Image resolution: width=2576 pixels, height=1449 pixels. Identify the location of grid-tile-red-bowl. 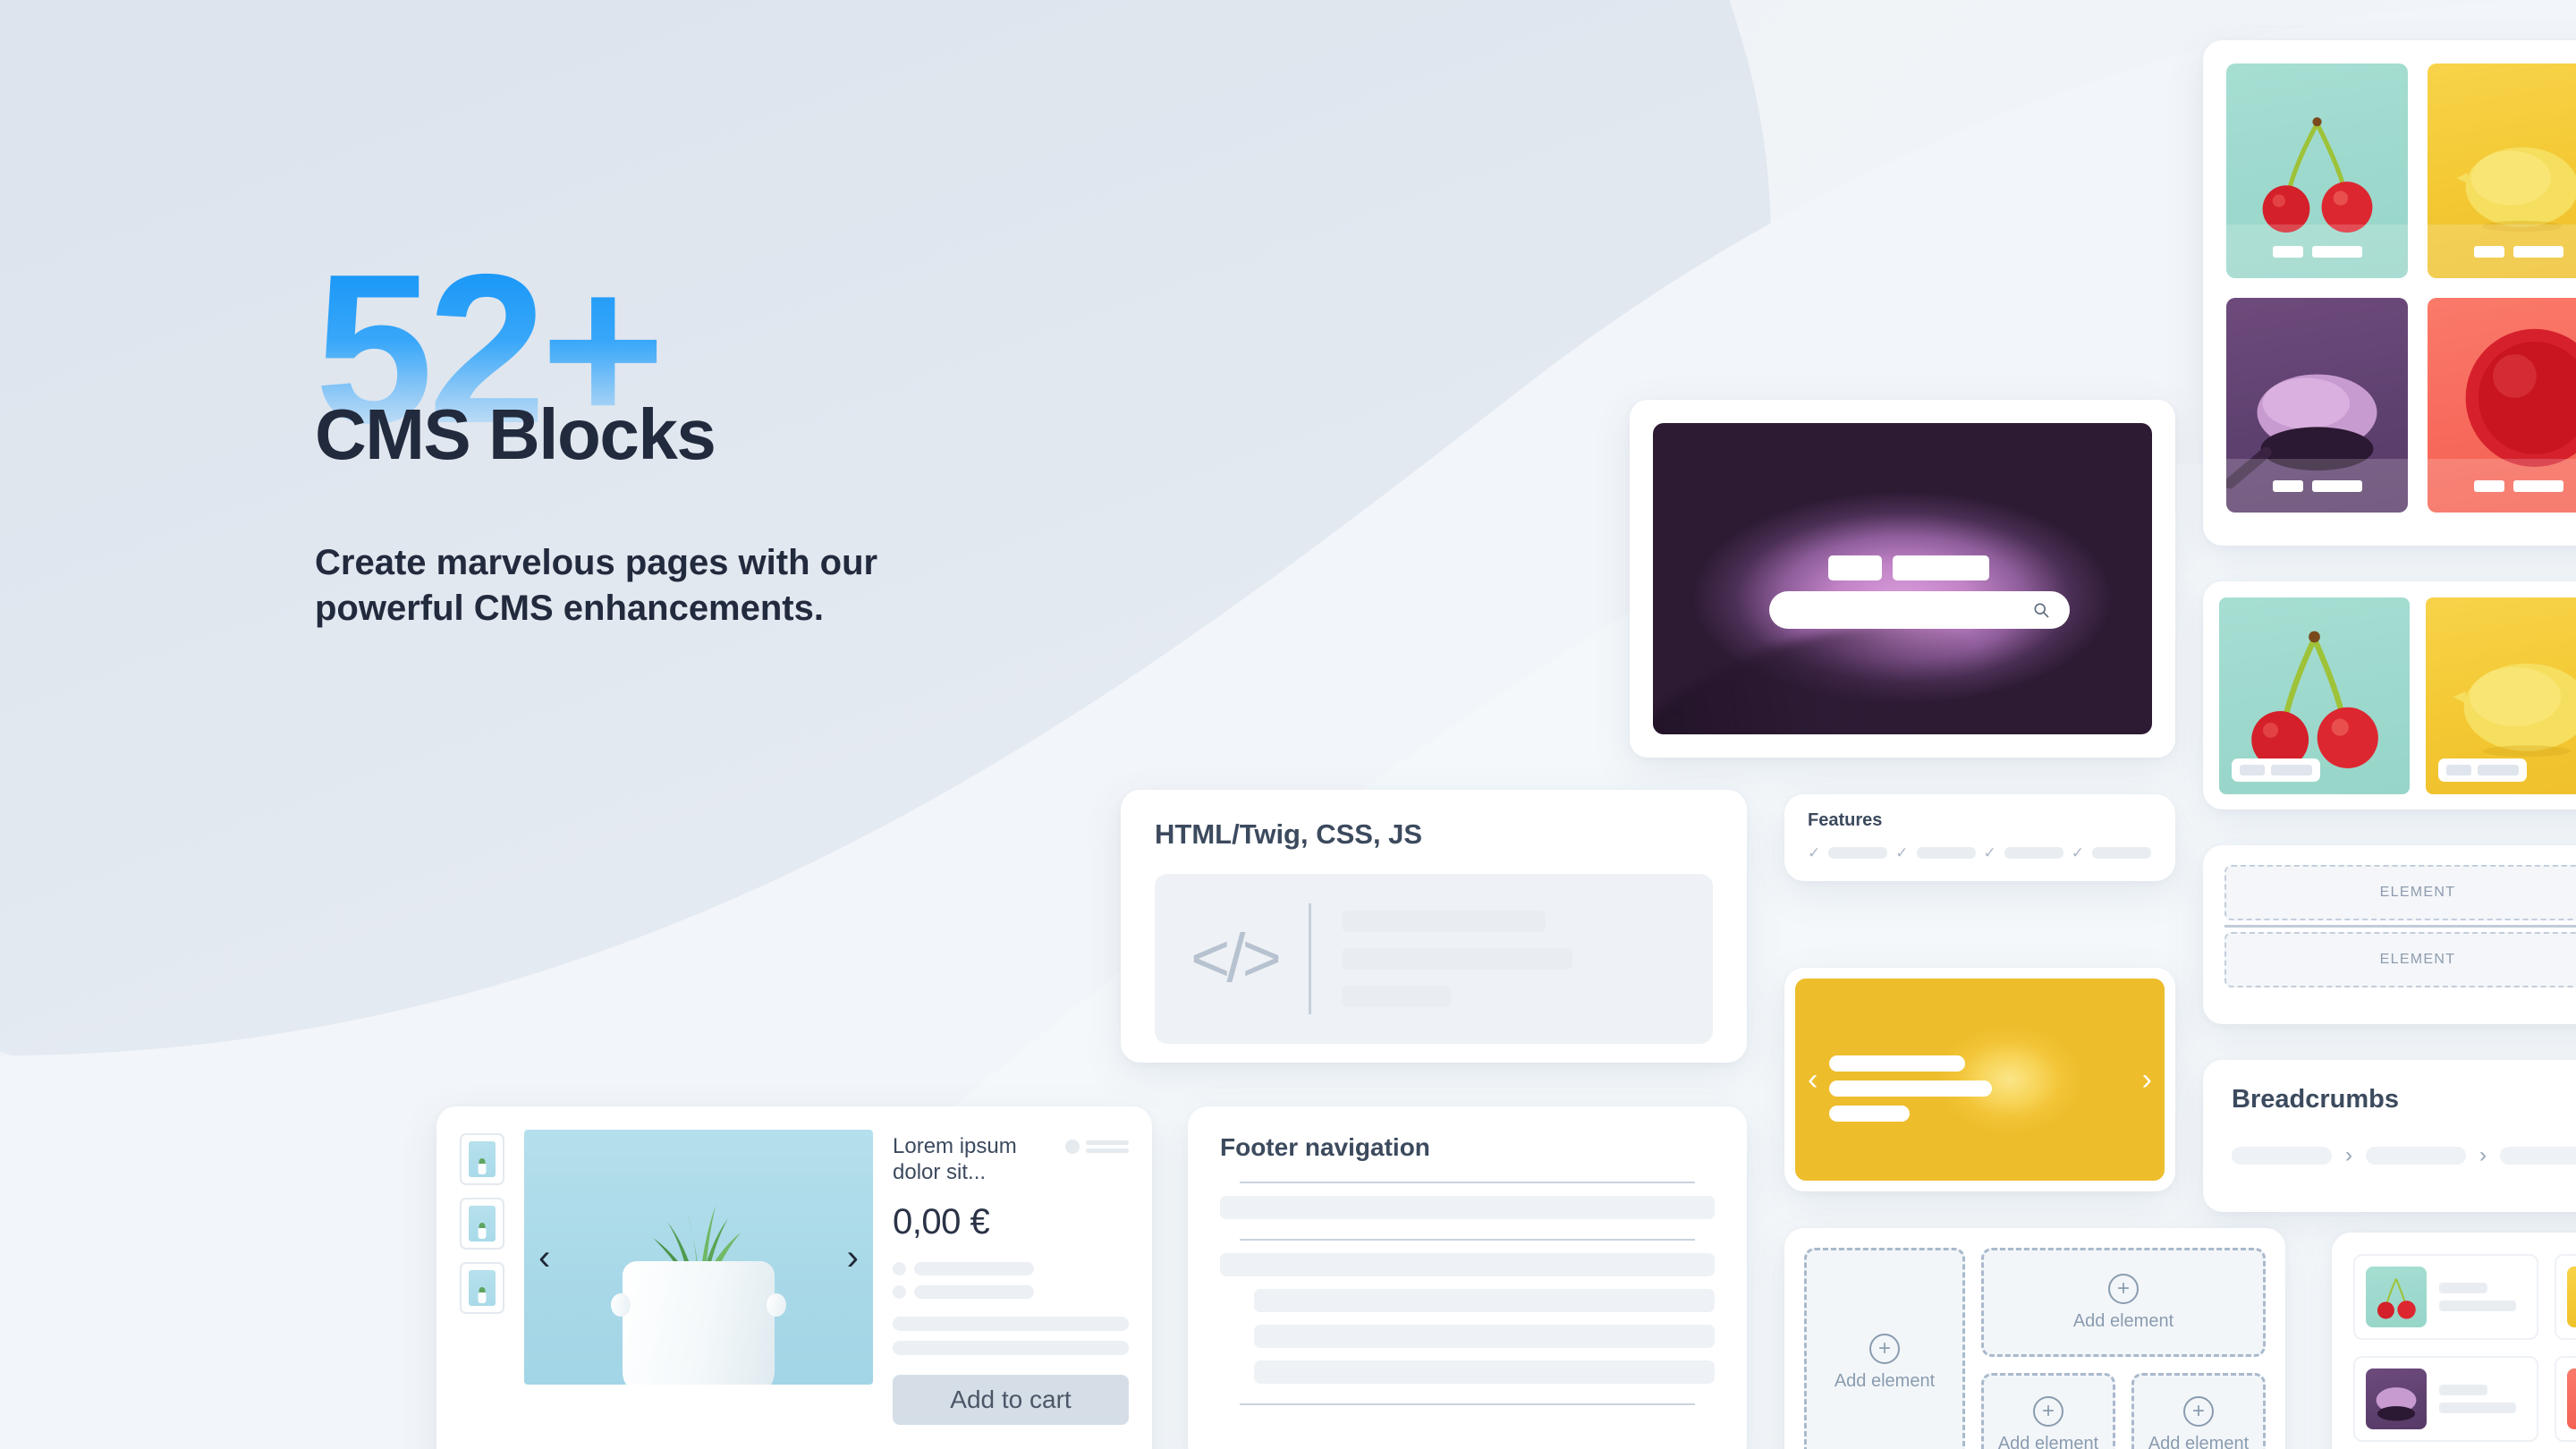
(2502, 405).